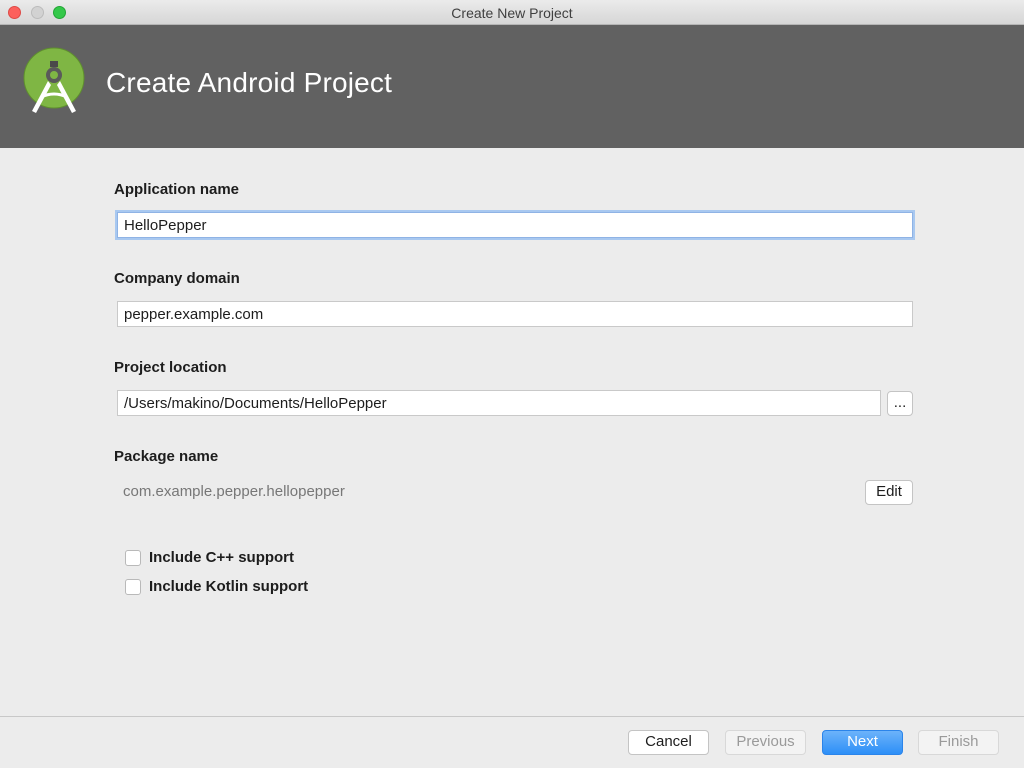 Image resolution: width=1024 pixels, height=768 pixels. What do you see at coordinates (765, 742) in the screenshot?
I see `previous-button: Previous` at bounding box center [765, 742].